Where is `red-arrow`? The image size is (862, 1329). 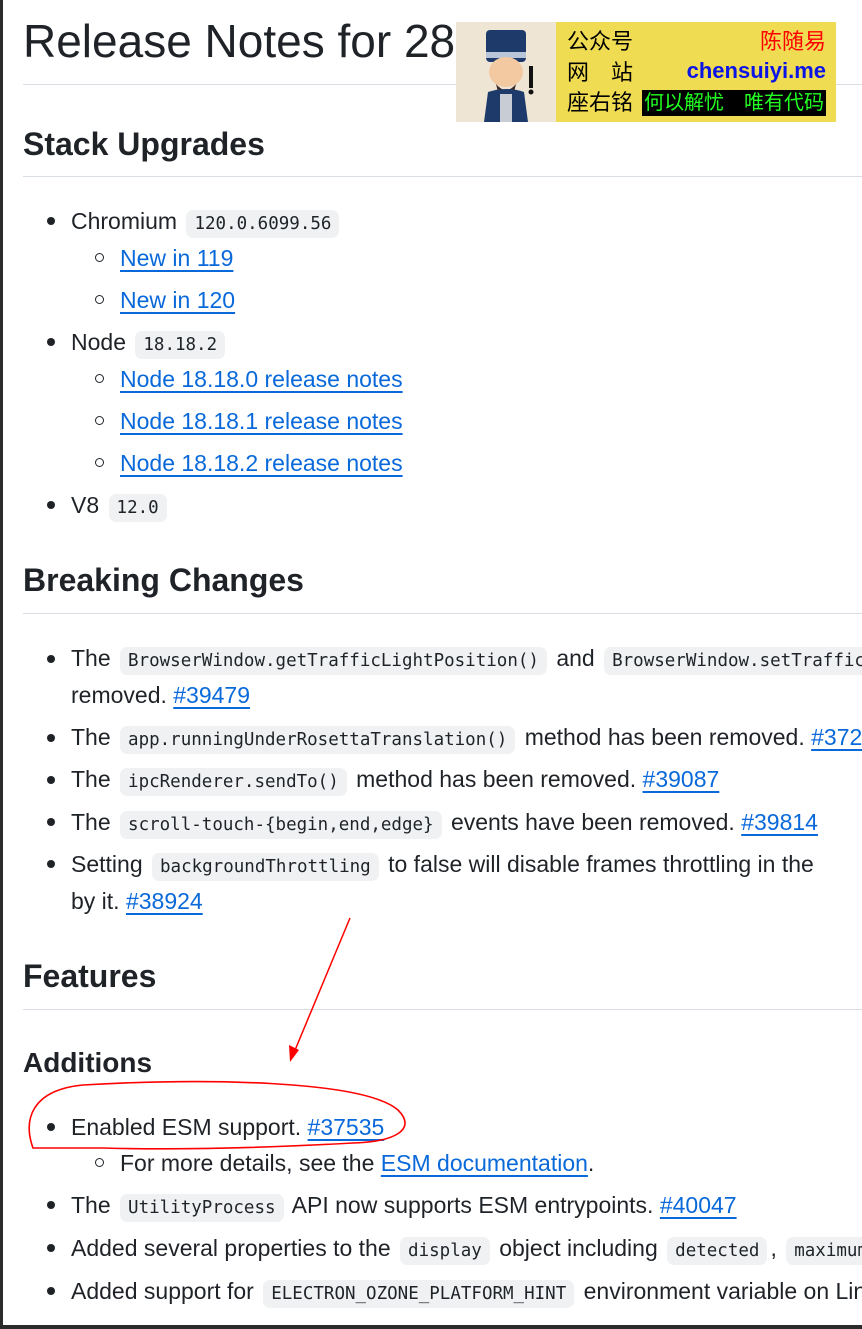 red-arrow is located at coordinates (321, 986).